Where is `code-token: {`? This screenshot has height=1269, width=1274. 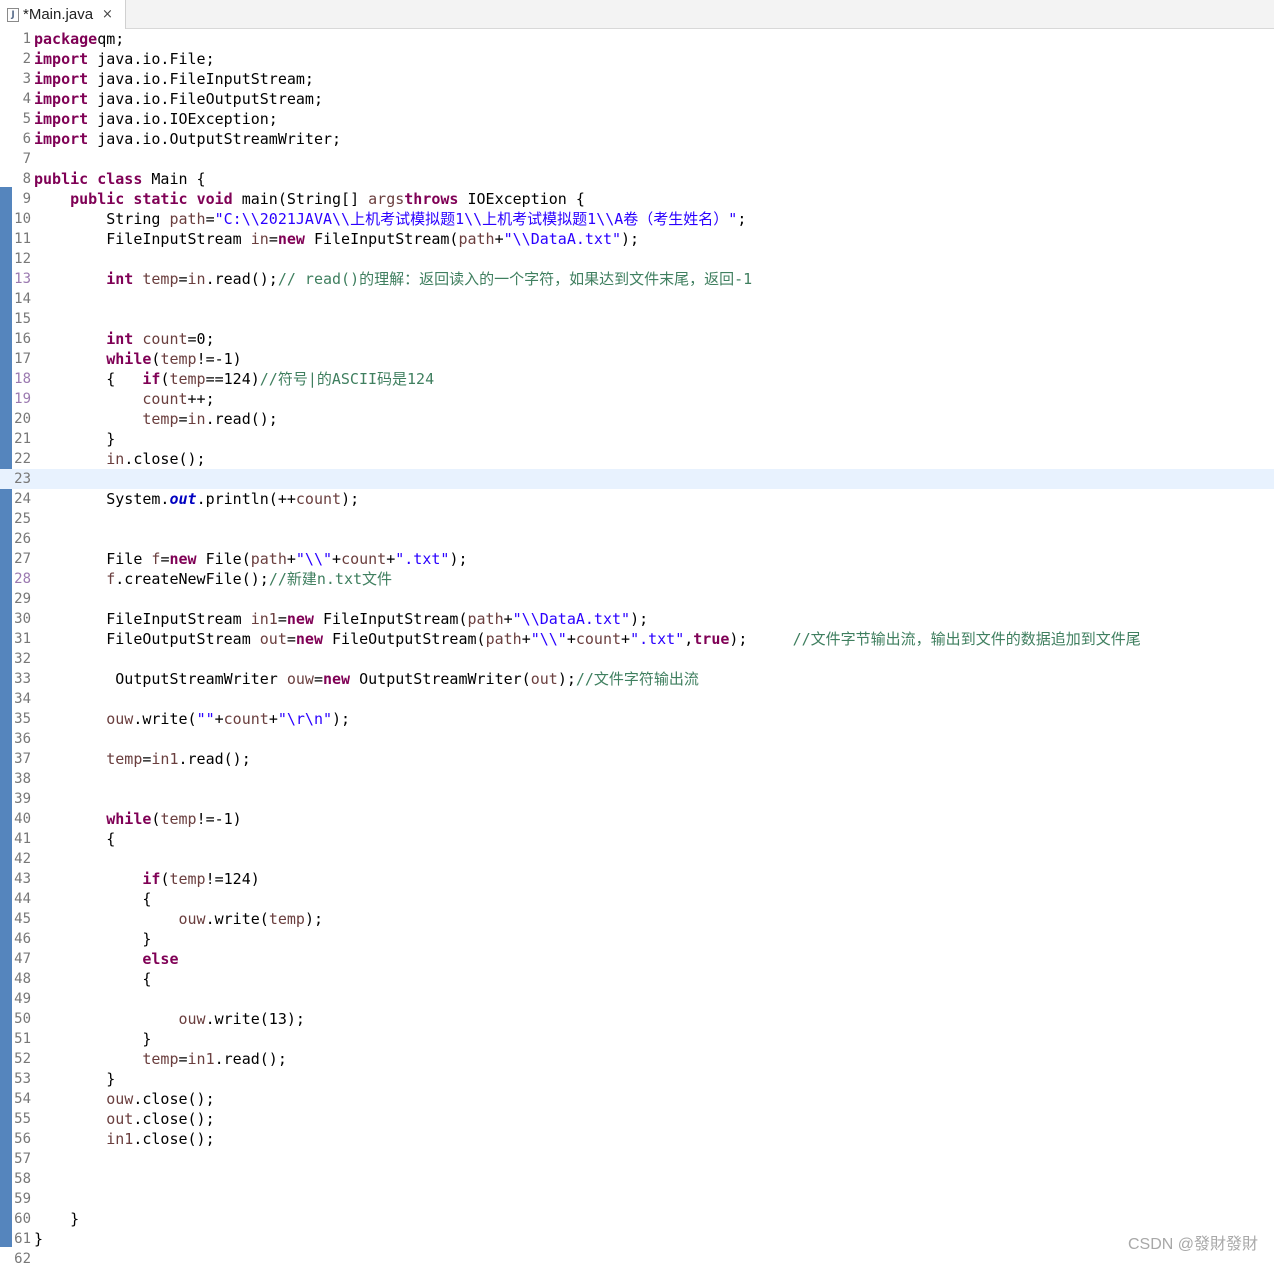
code-token: { is located at coordinates (88, 379).